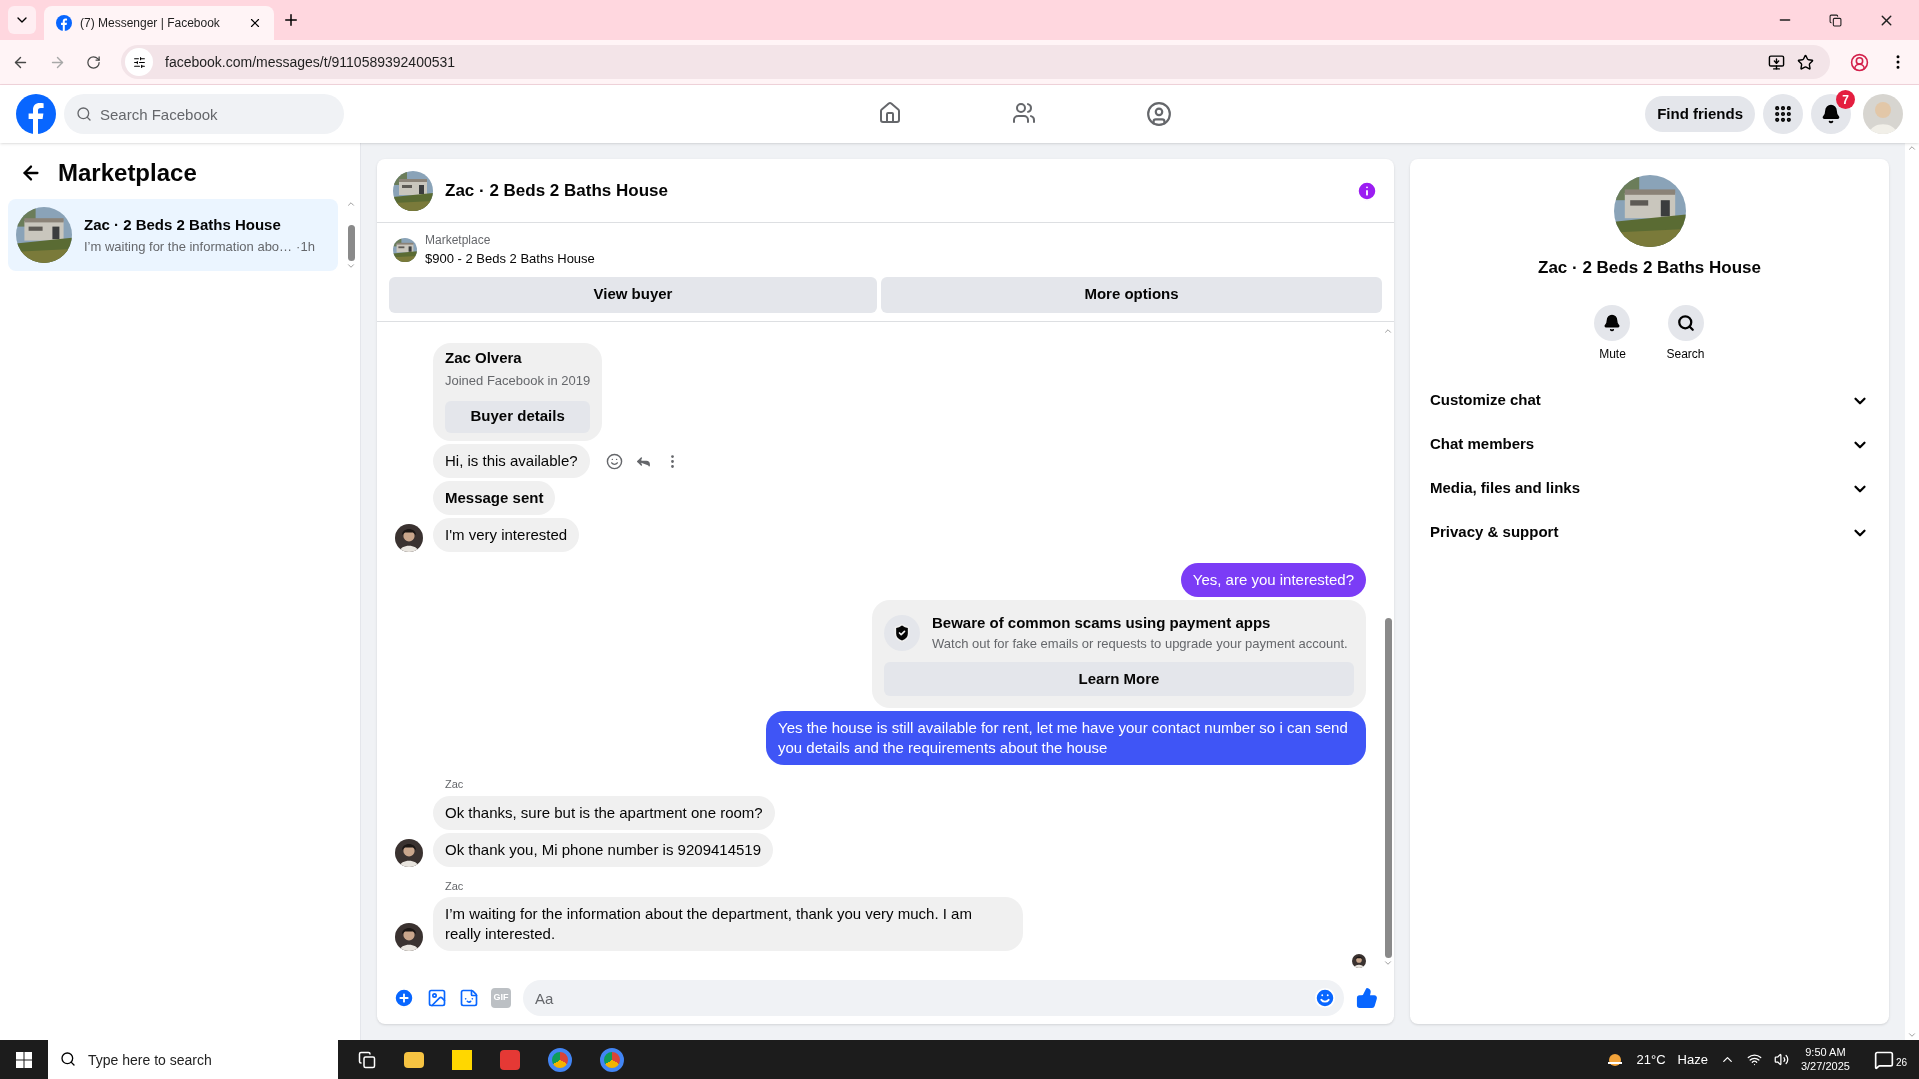 The width and height of the screenshot is (1919, 1079). What do you see at coordinates (1325, 998) in the screenshot?
I see `emoji-icon` at bounding box center [1325, 998].